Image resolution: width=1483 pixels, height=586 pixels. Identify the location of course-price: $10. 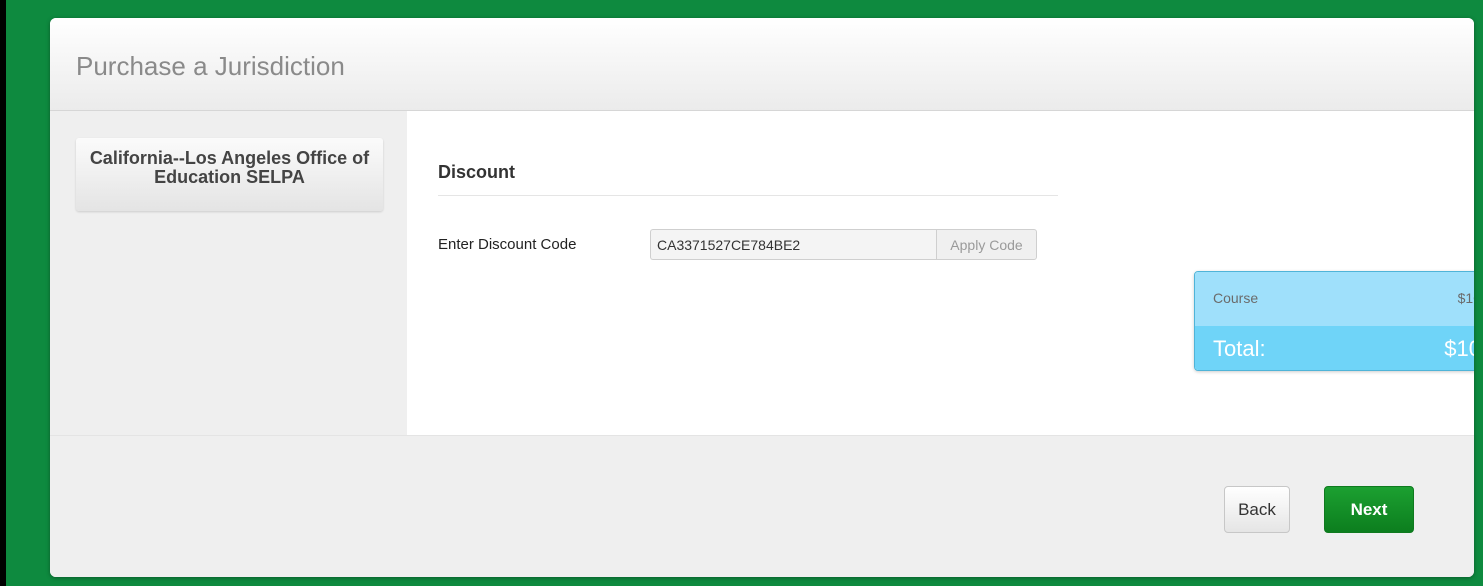
(1465, 298).